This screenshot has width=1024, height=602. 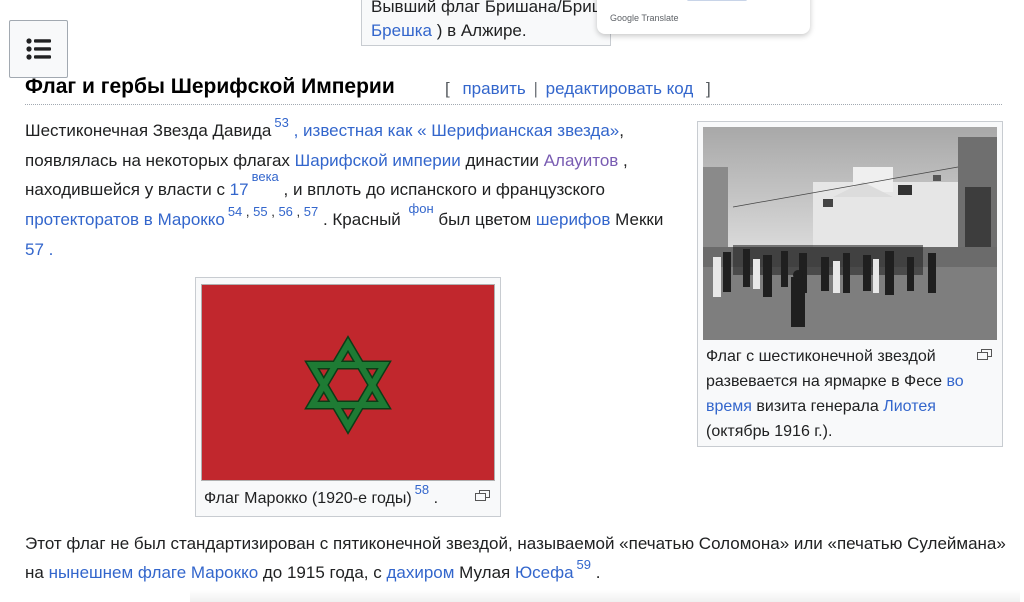 I want to click on century-17-link: 17, so click(x=239, y=189).